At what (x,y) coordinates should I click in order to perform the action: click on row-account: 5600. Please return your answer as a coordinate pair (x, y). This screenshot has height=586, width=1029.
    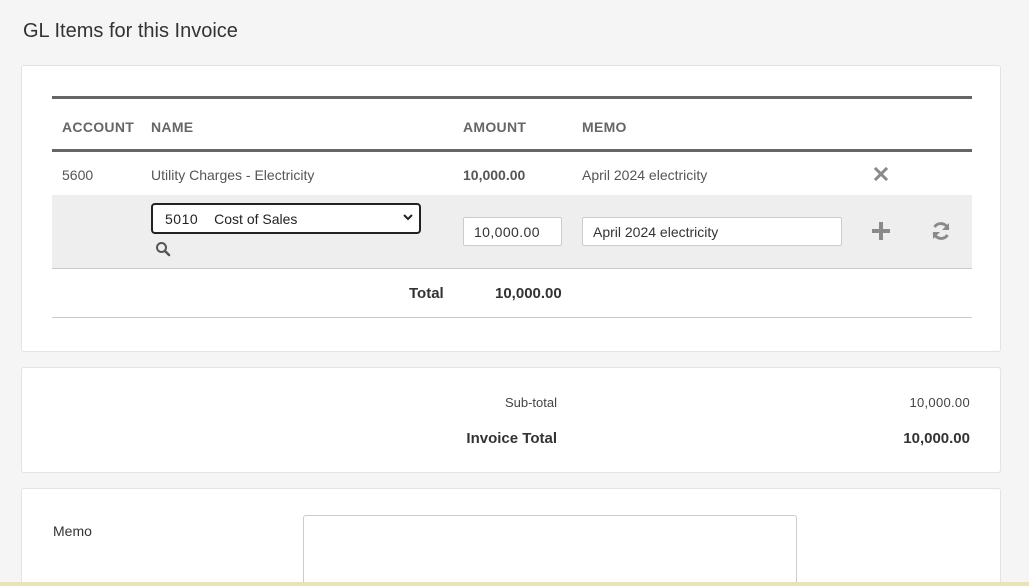
    Looking at the image, I should click on (78, 175).